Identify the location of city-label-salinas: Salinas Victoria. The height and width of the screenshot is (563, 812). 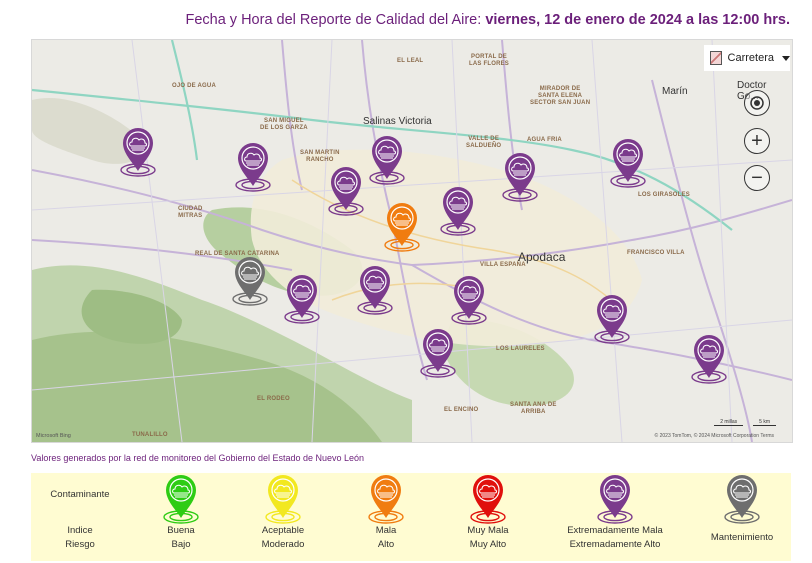
(397, 121).